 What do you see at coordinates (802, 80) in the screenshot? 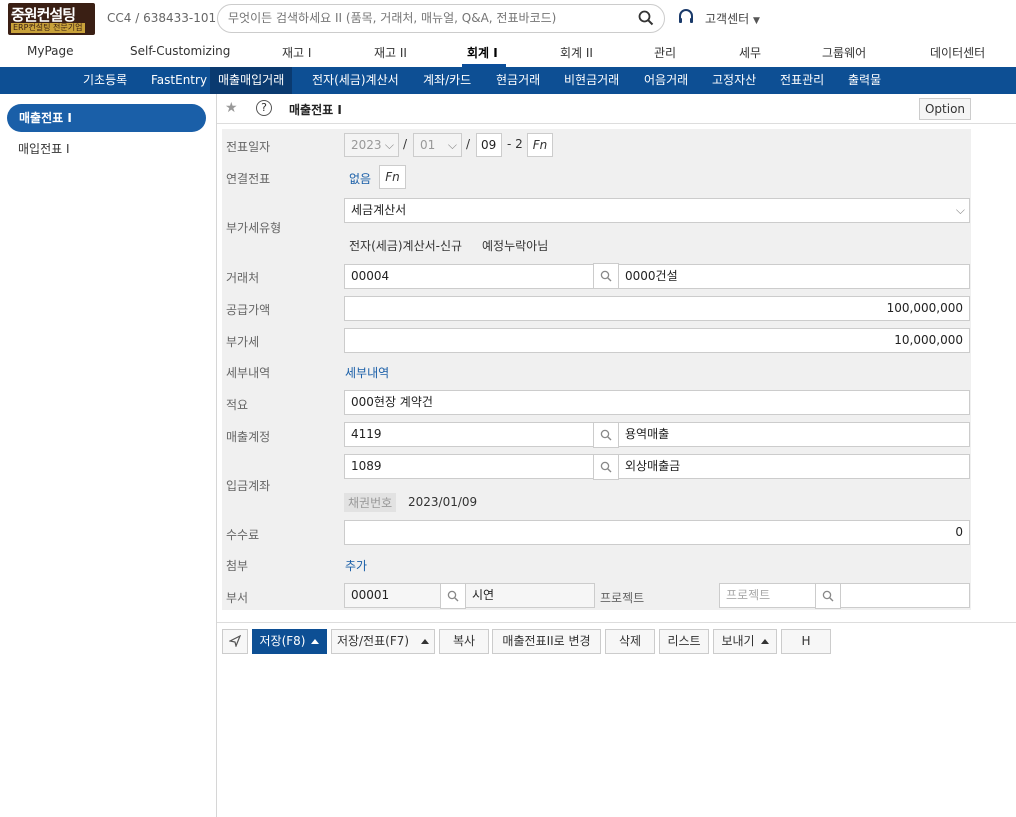
I see `submenu-slip-mgmt: 전표관리` at bounding box center [802, 80].